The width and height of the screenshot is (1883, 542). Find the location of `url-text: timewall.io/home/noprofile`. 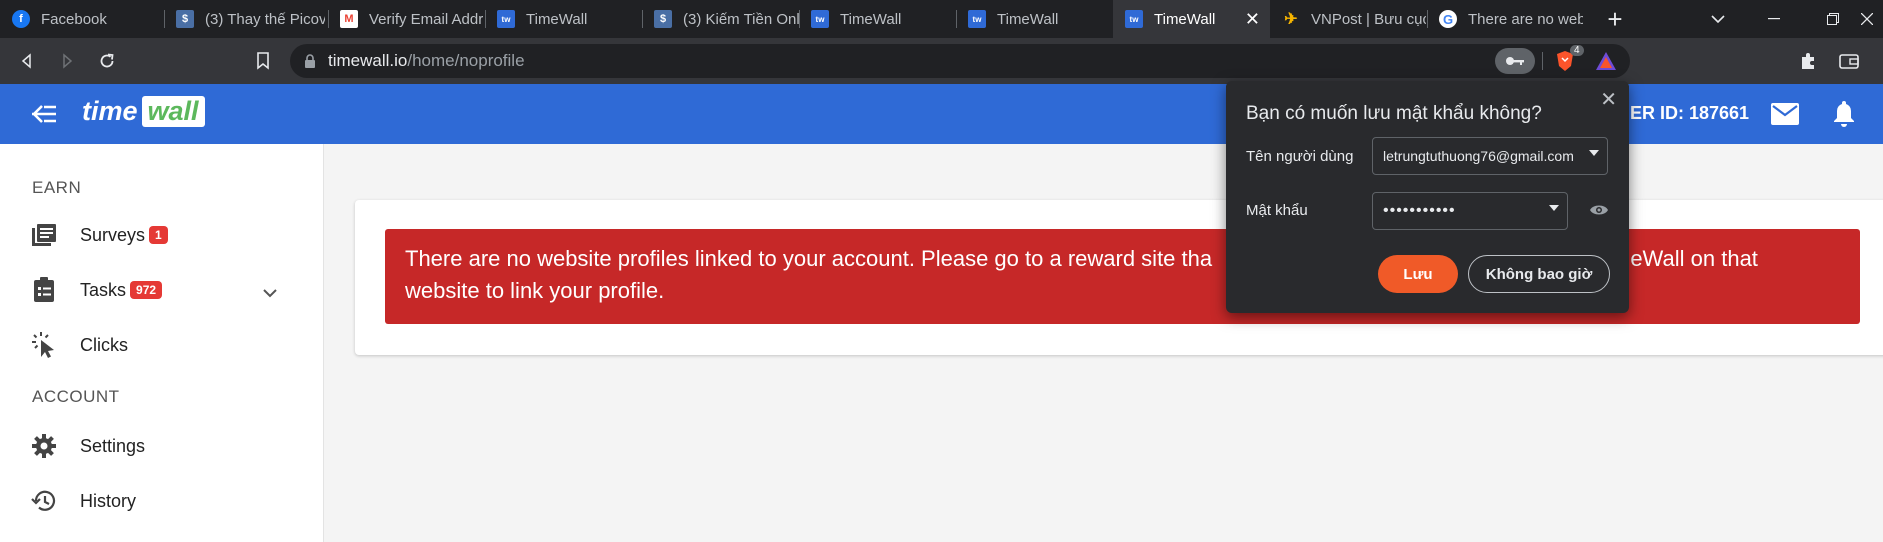

url-text: timewall.io/home/noprofile is located at coordinates (426, 61).